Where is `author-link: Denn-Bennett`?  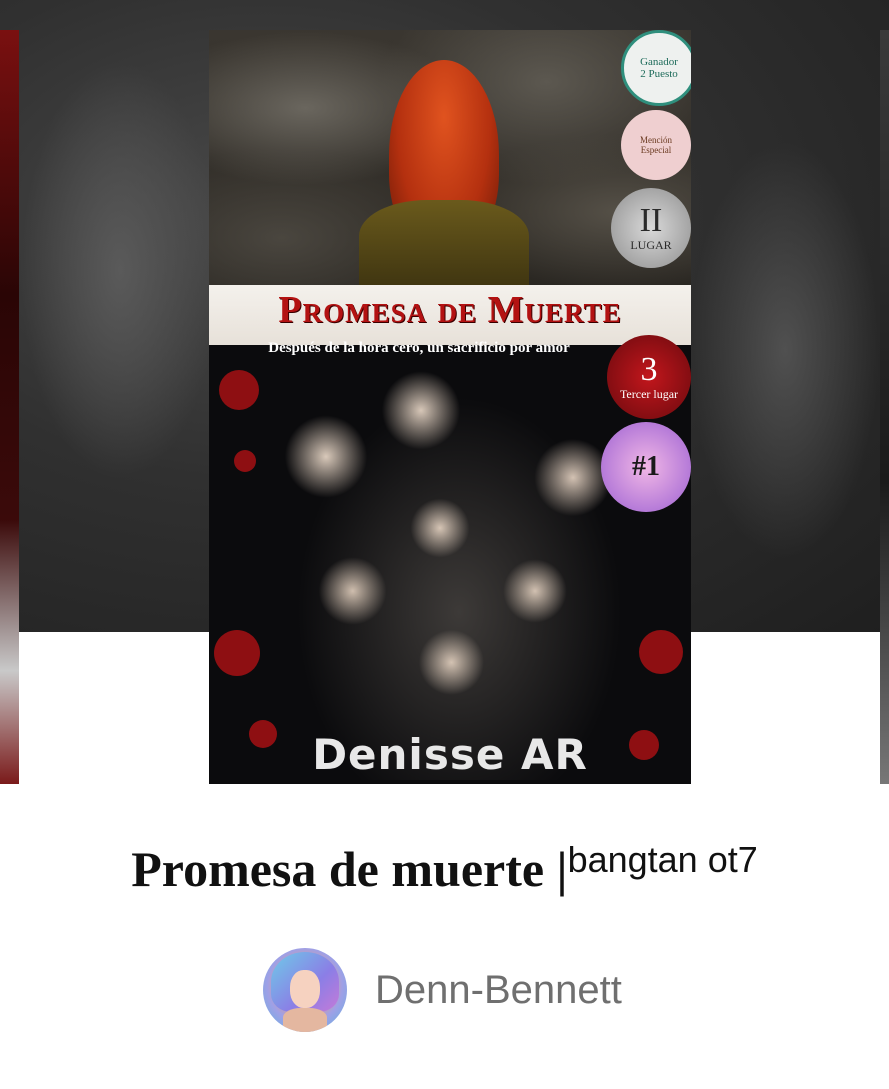
author-link: Denn-Bennett is located at coordinates (442, 990).